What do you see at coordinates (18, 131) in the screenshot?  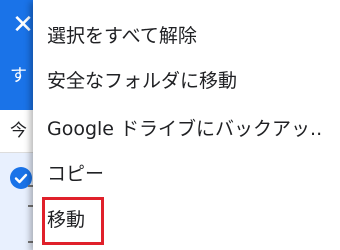 I see `section-label: 今` at bounding box center [18, 131].